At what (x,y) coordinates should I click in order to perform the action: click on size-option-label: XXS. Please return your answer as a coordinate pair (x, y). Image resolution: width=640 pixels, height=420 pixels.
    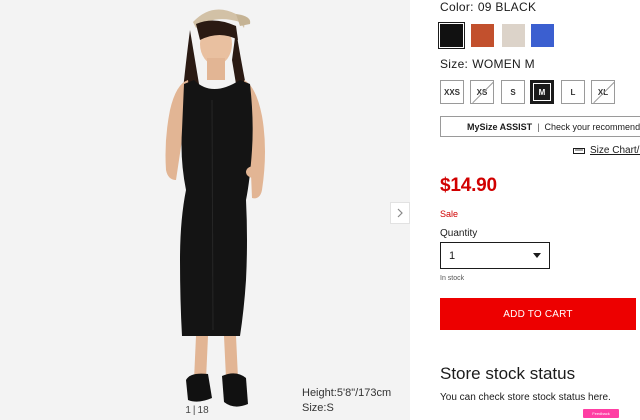
    Looking at the image, I should click on (451, 92).